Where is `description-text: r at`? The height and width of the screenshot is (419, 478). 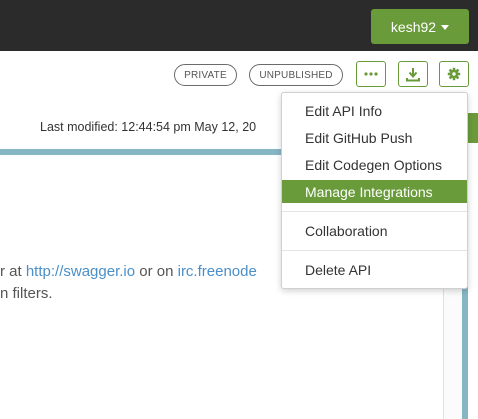
description-text: r at is located at coordinates (13, 271).